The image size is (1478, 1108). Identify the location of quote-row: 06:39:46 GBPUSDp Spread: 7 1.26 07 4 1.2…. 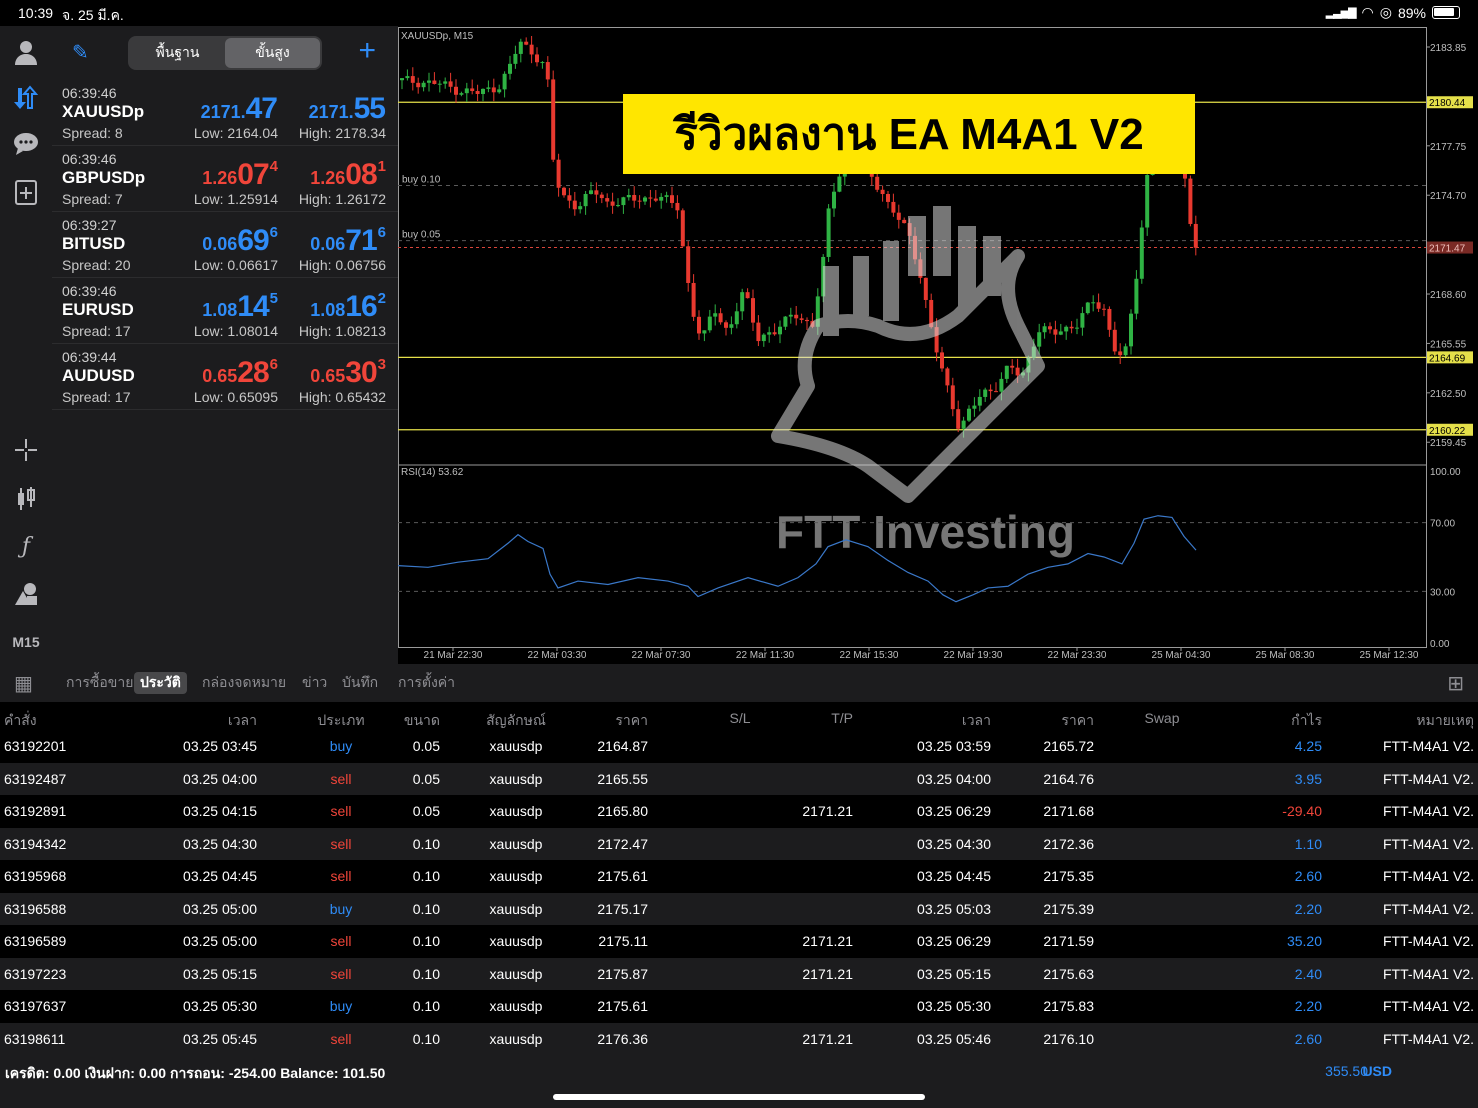
(225, 179).